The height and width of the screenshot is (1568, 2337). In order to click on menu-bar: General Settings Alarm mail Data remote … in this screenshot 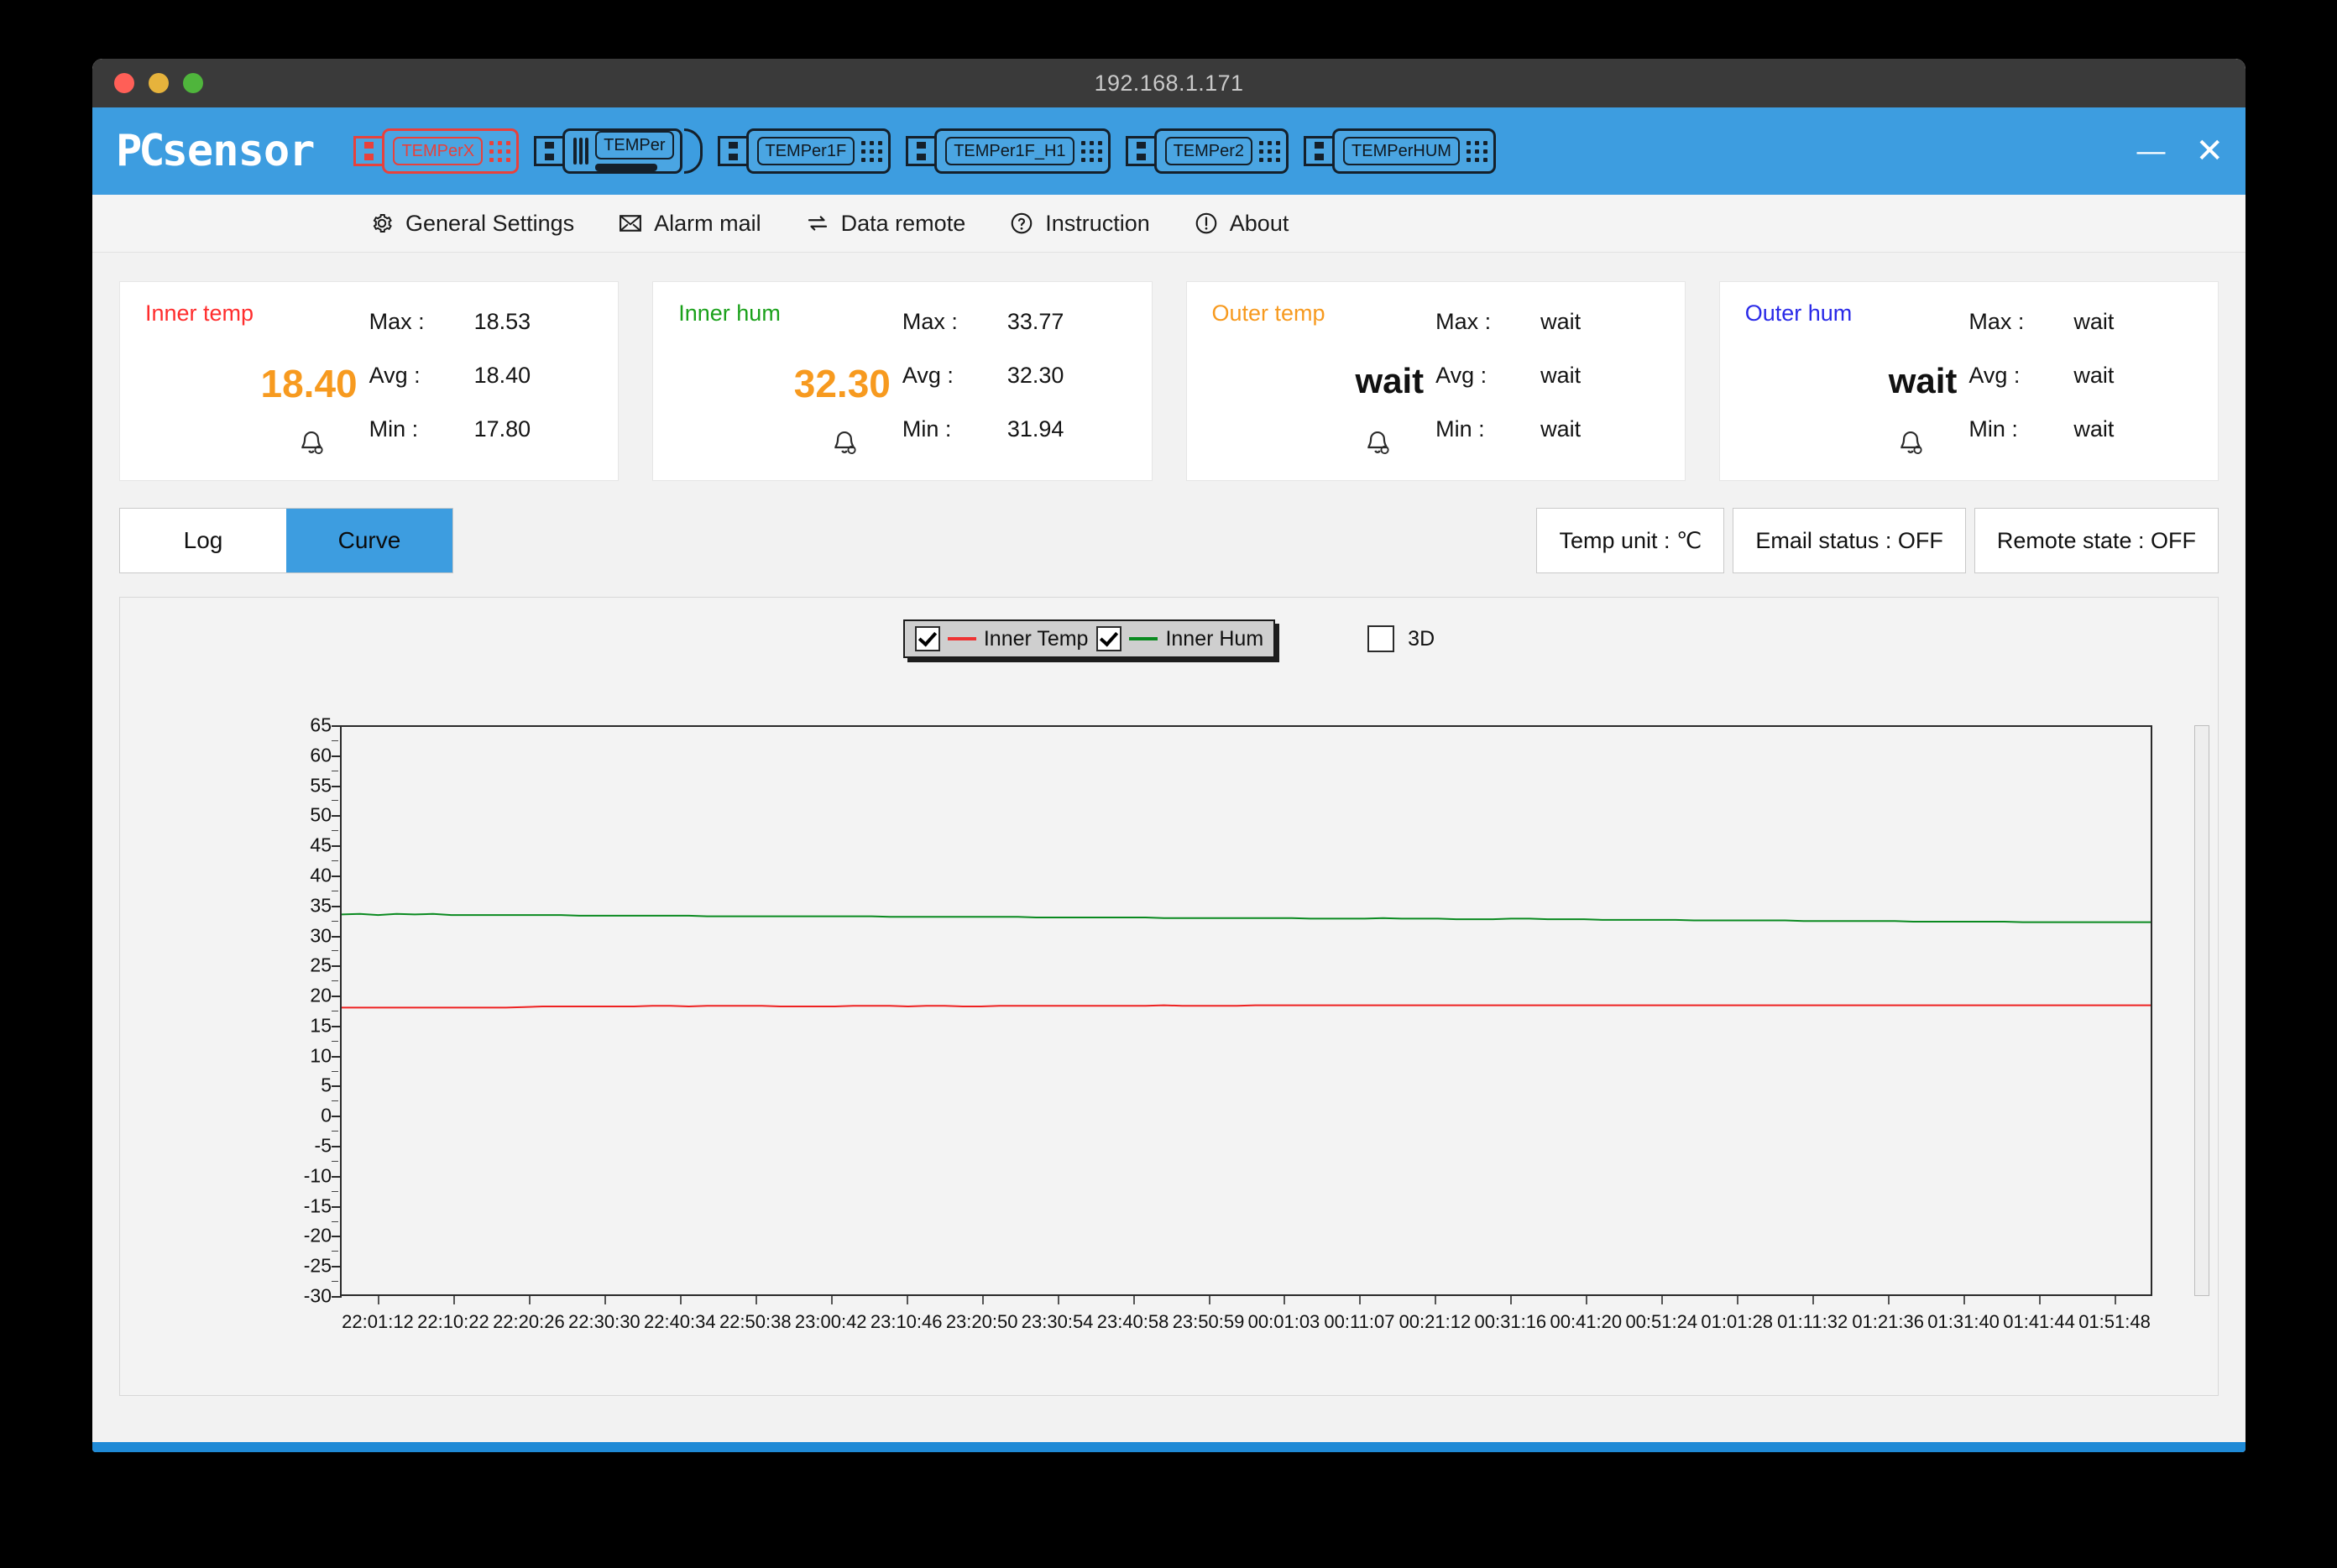, I will do `click(1169, 224)`.